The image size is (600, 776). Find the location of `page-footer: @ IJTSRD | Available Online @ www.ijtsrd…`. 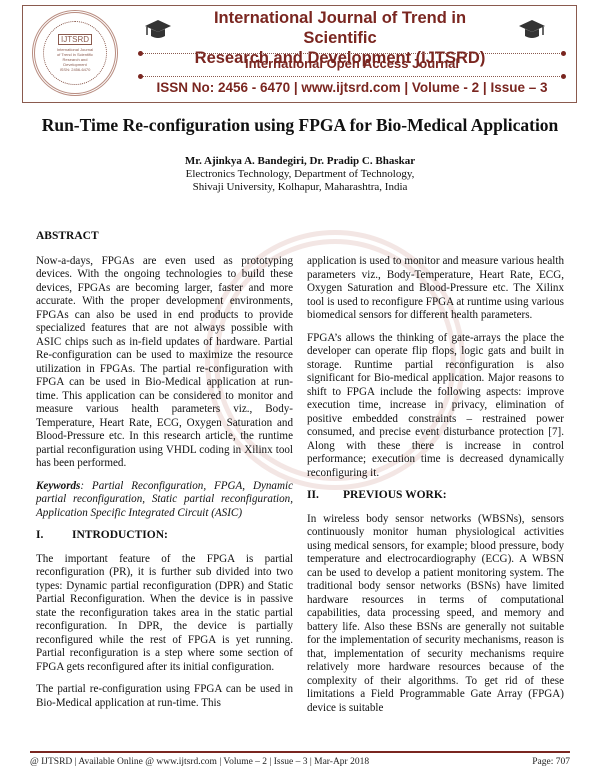

page-footer: @ IJTSRD | Available Online @ www.ijtsrd… is located at coordinates (300, 762).